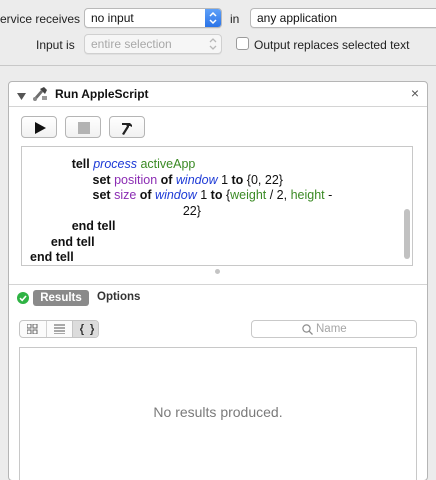 This screenshot has height=480, width=436. I want to click on editor-resize-handle, so click(217, 271).